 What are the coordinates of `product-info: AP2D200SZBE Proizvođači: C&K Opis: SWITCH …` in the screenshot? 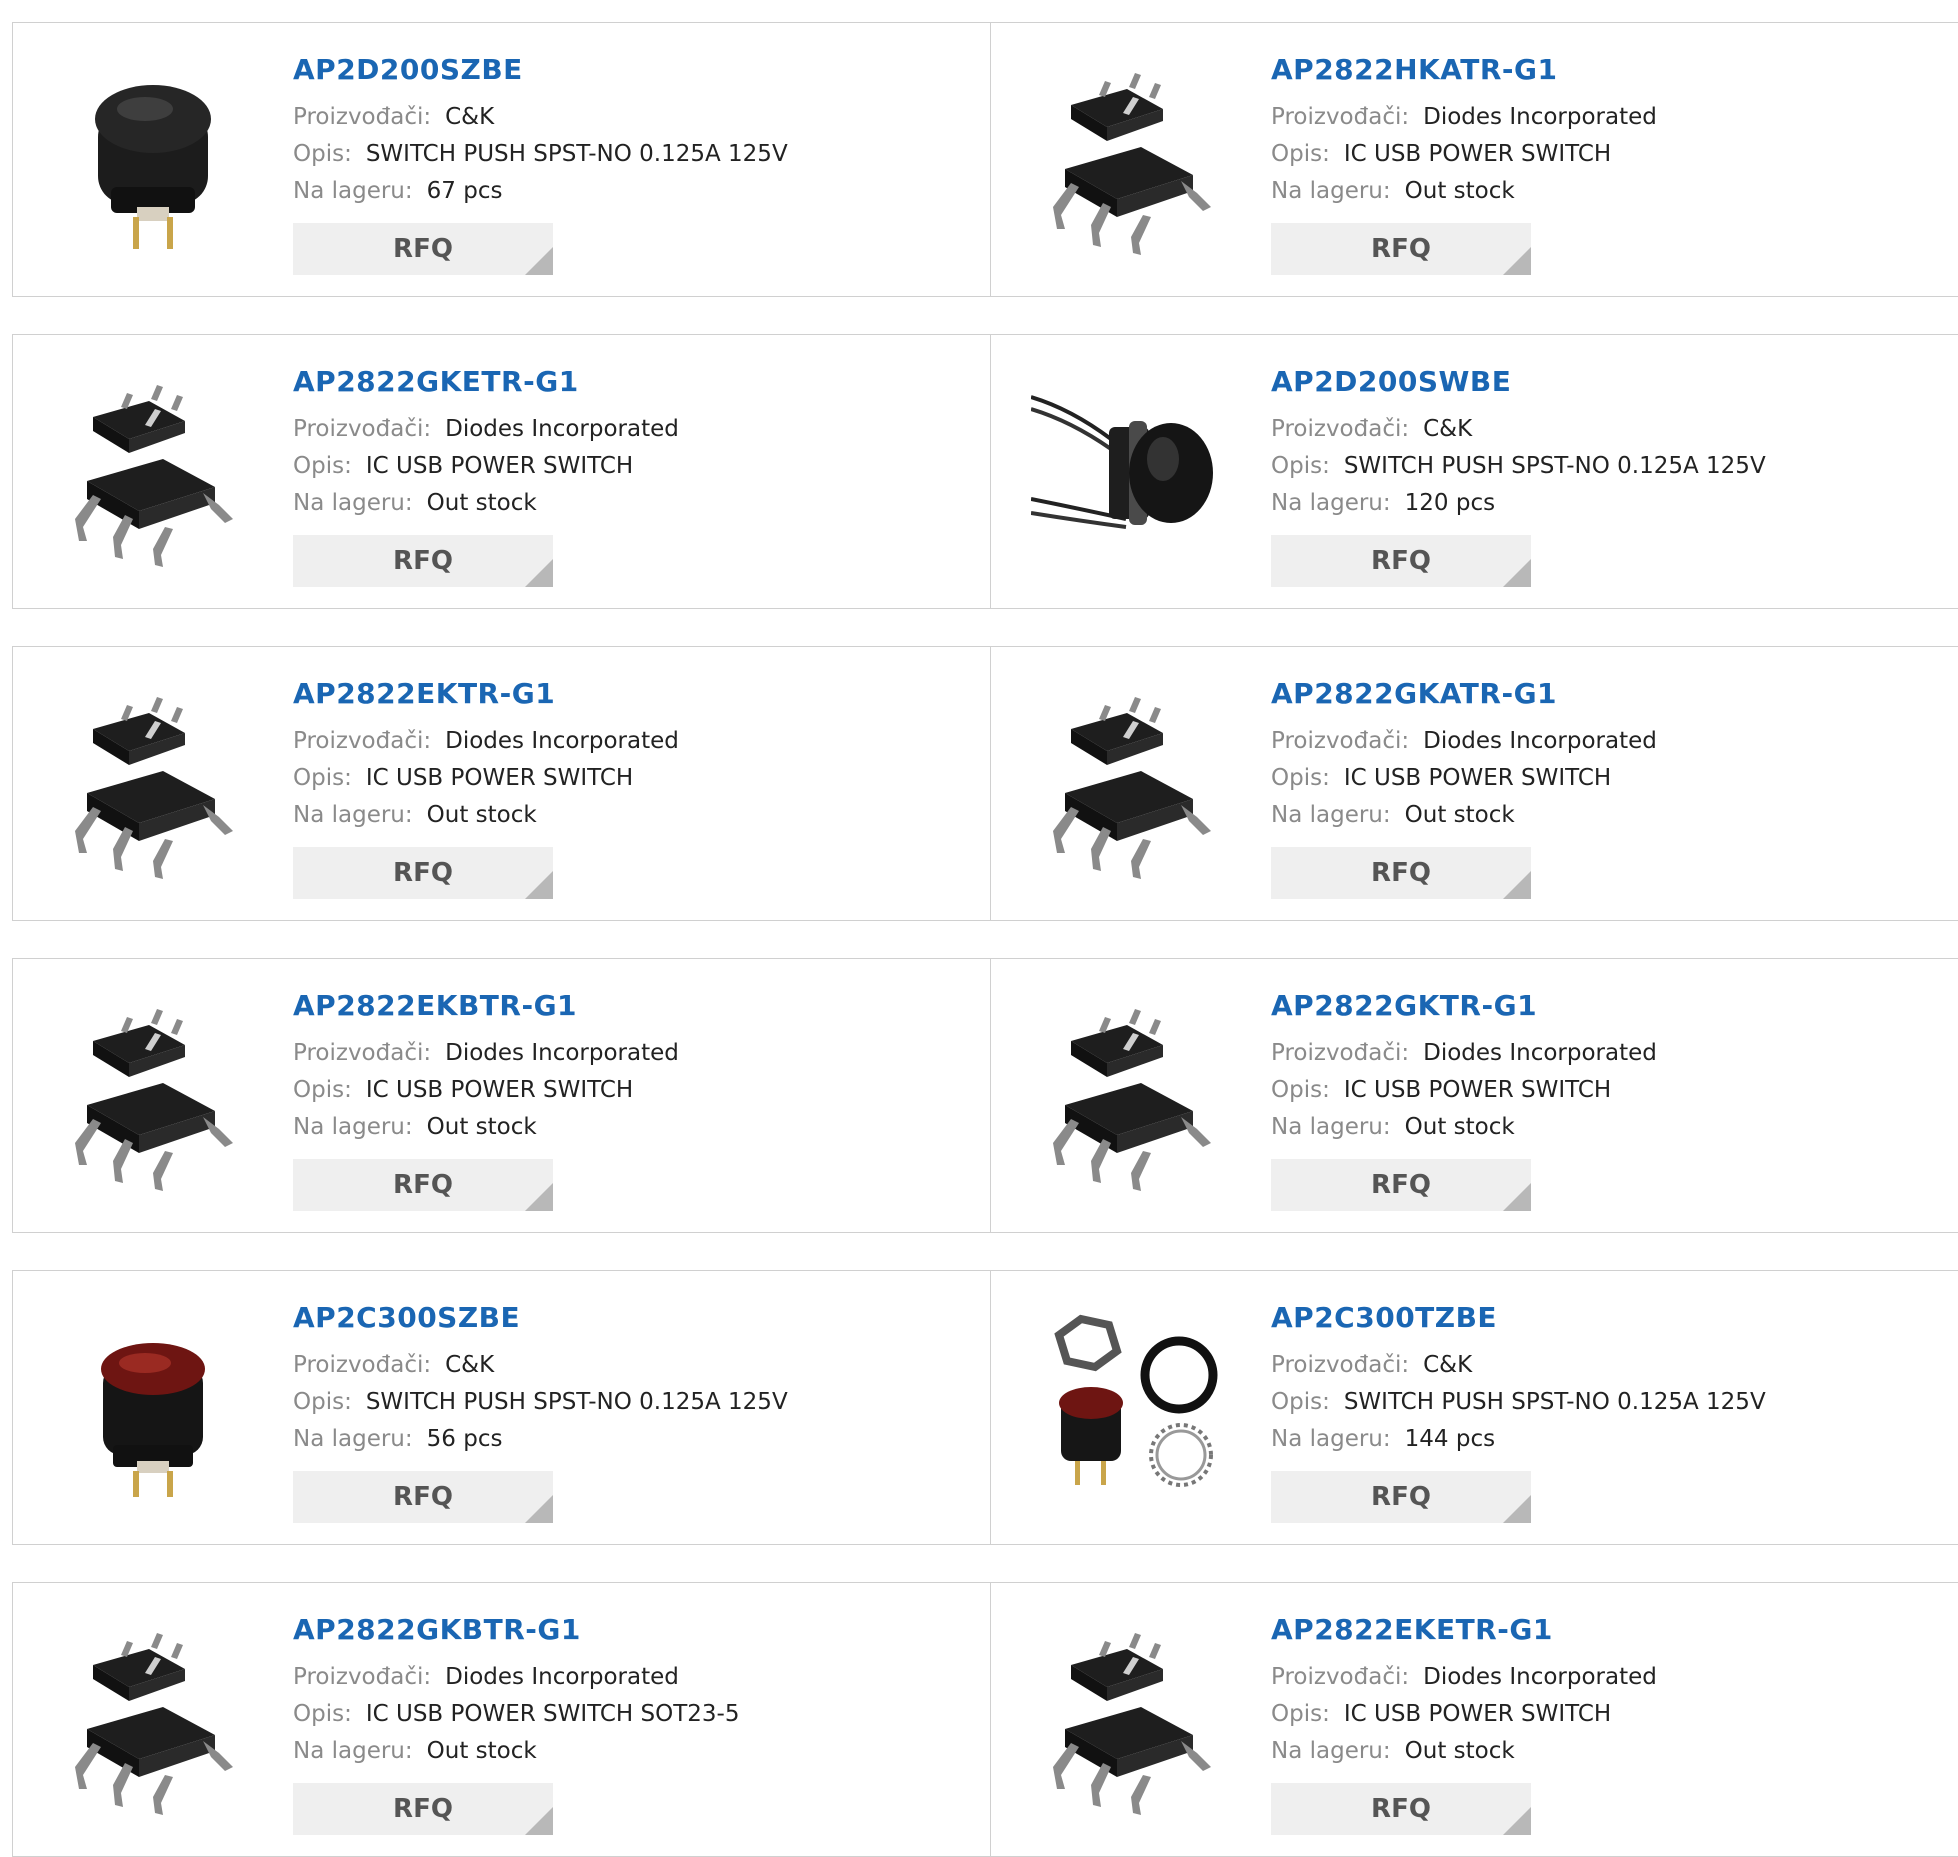 It's located at (540, 131).